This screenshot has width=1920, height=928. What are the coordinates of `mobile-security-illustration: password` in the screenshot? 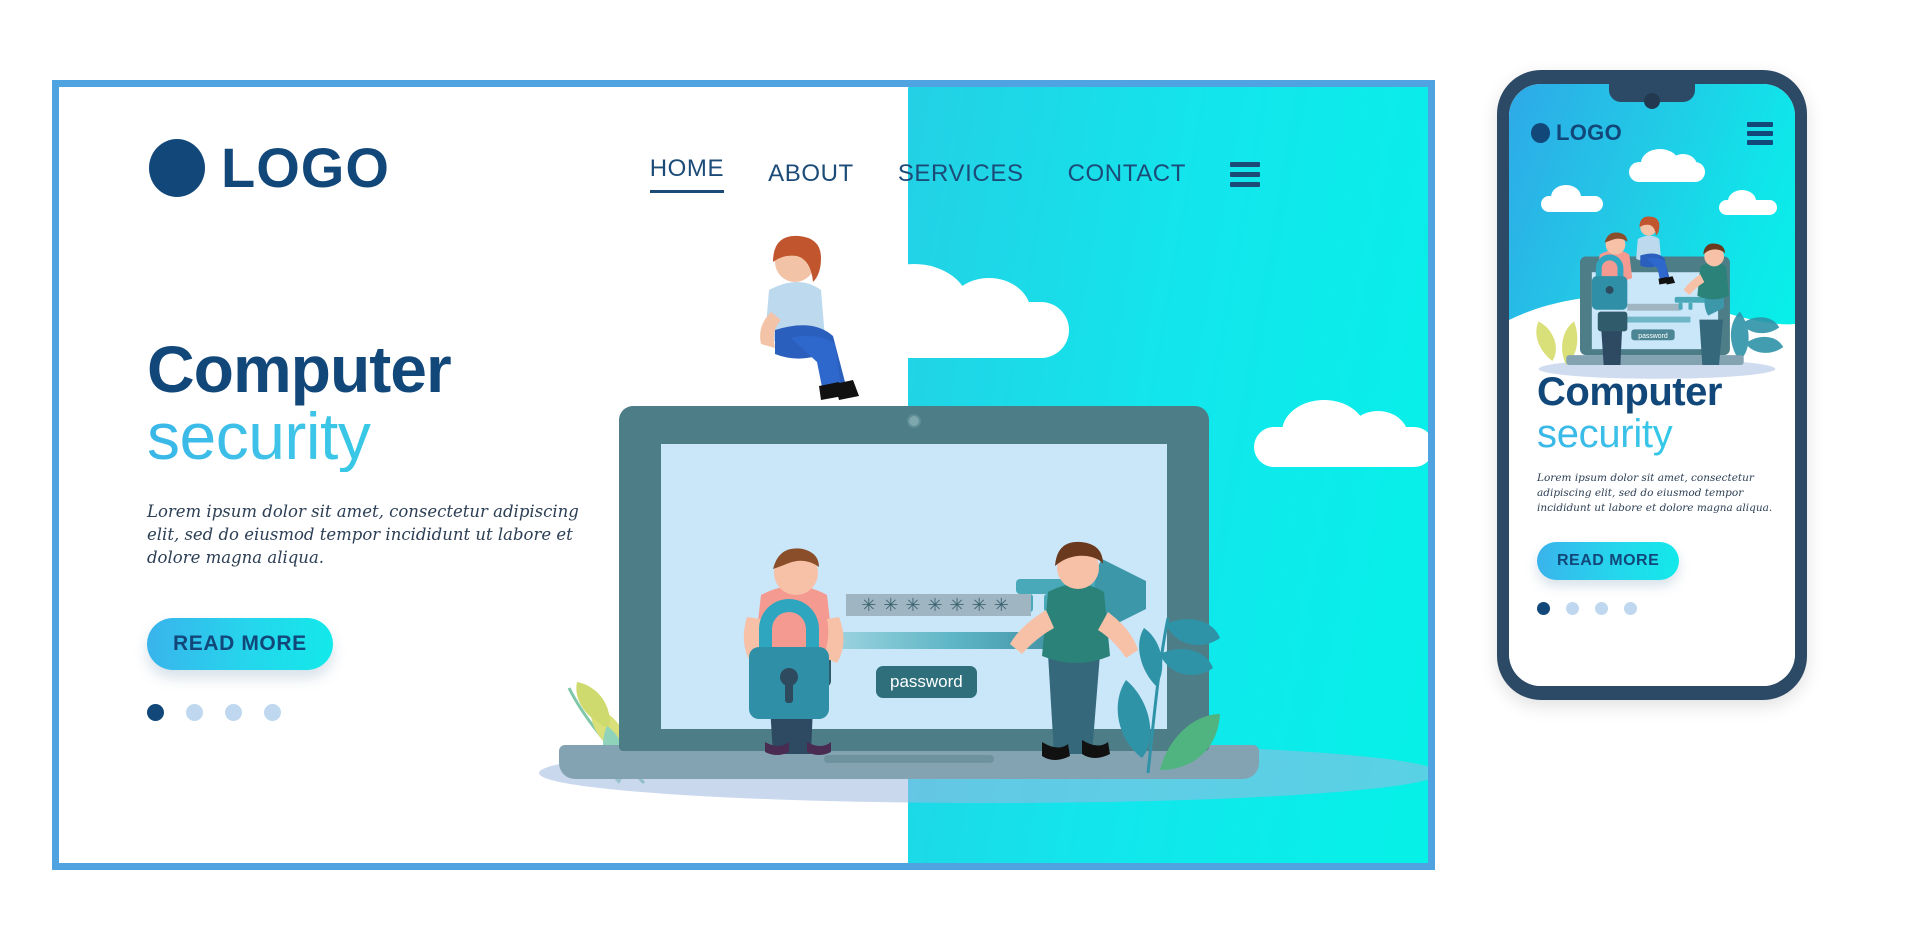 It's located at (1652, 289).